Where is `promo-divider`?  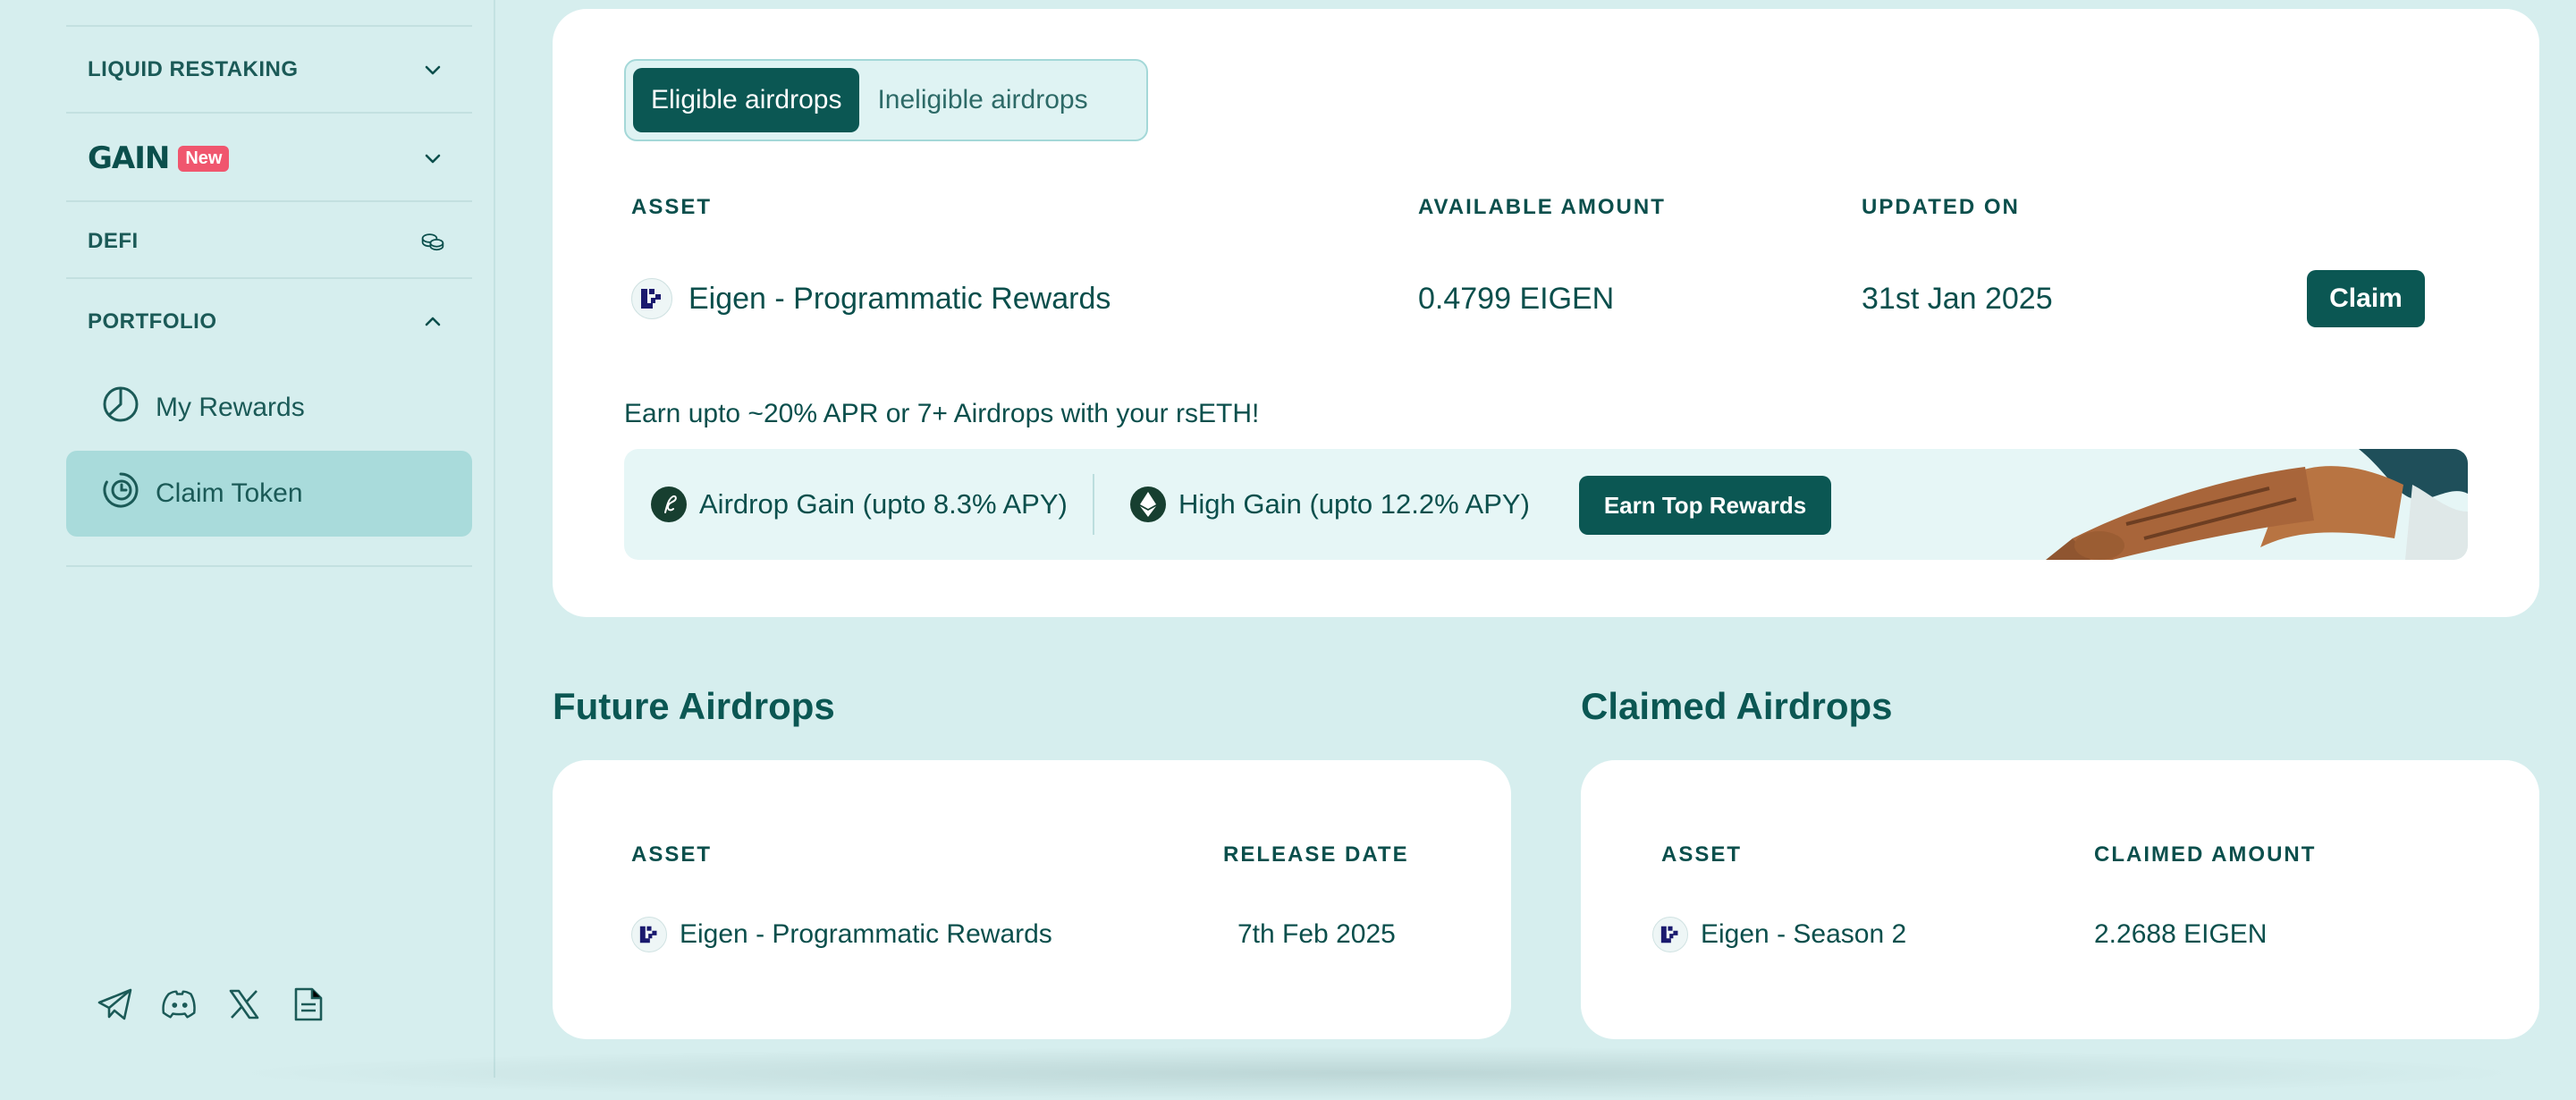 promo-divider is located at coordinates (1093, 504).